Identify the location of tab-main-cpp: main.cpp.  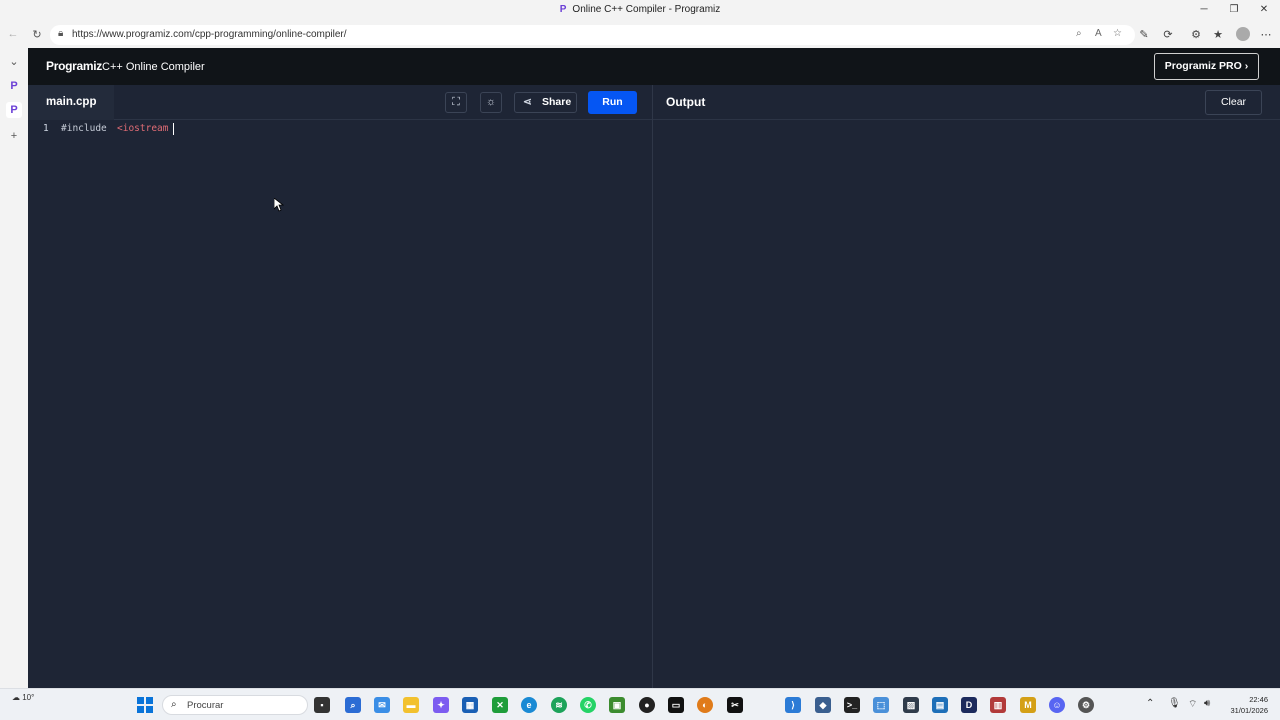
(71, 102).